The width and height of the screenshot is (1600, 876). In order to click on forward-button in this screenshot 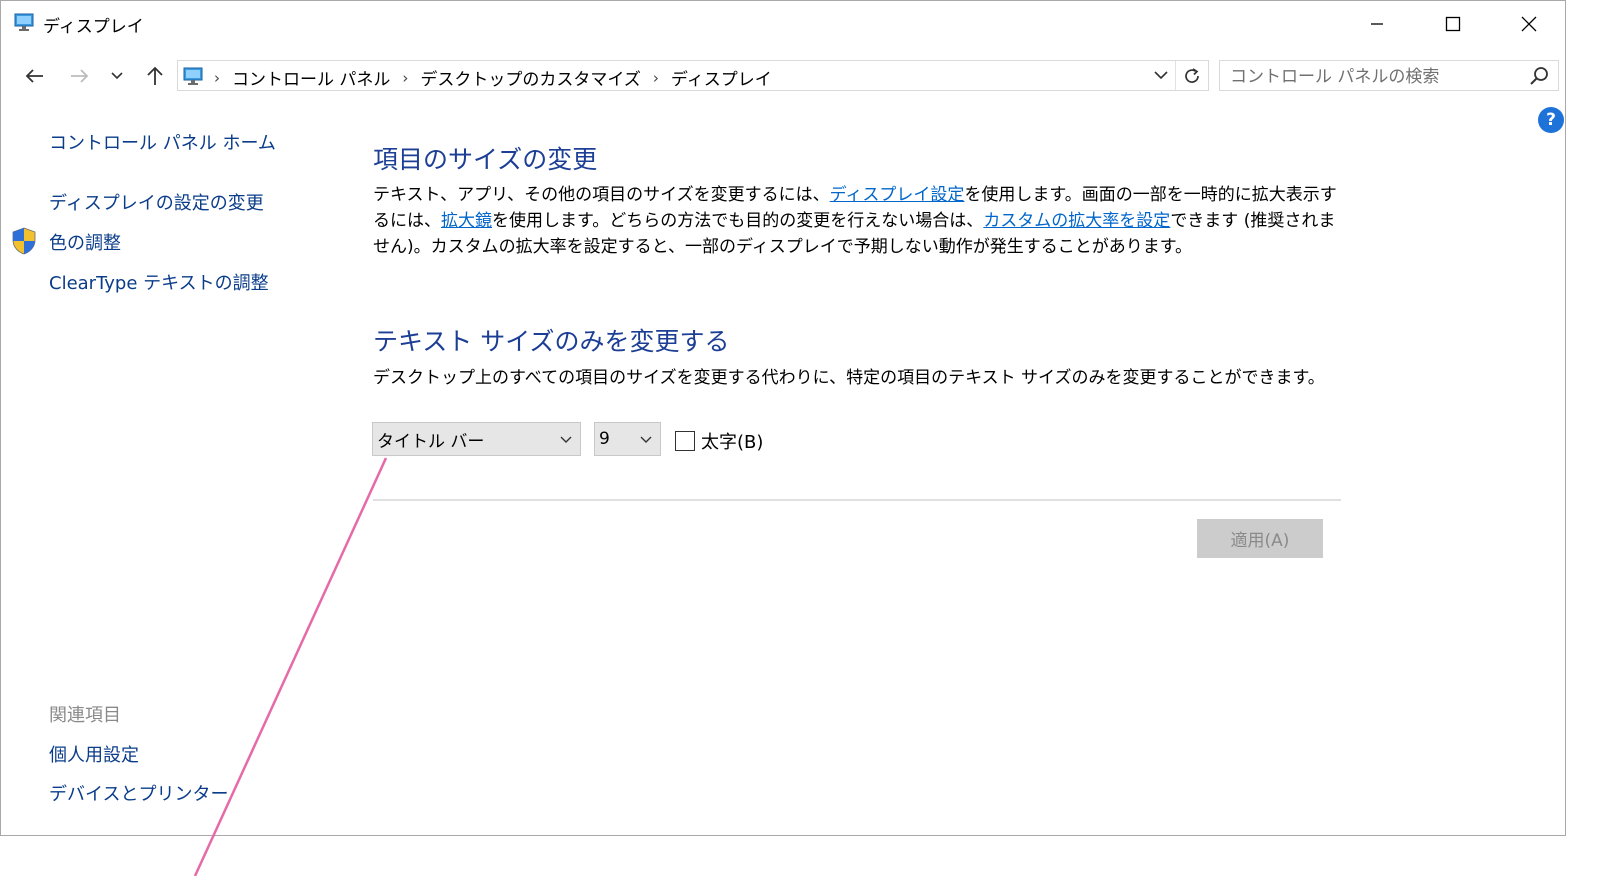, I will do `click(80, 76)`.